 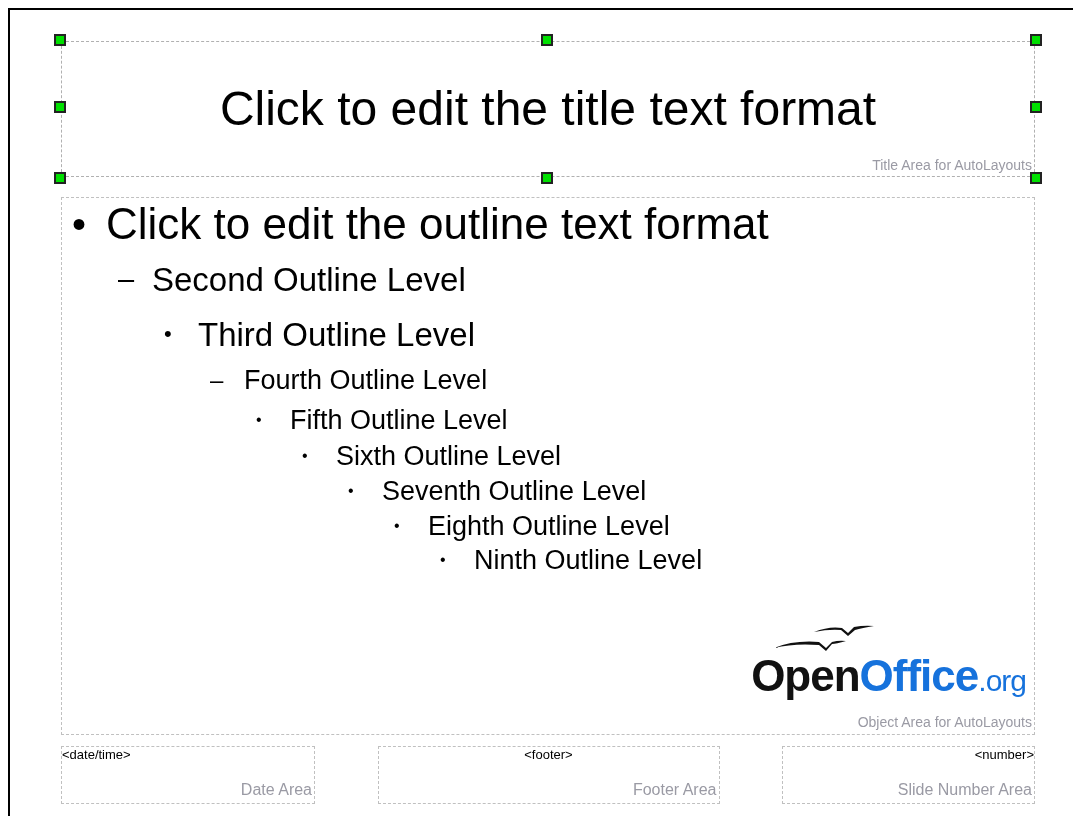 I want to click on field-text: <date/time>, so click(x=97, y=754).